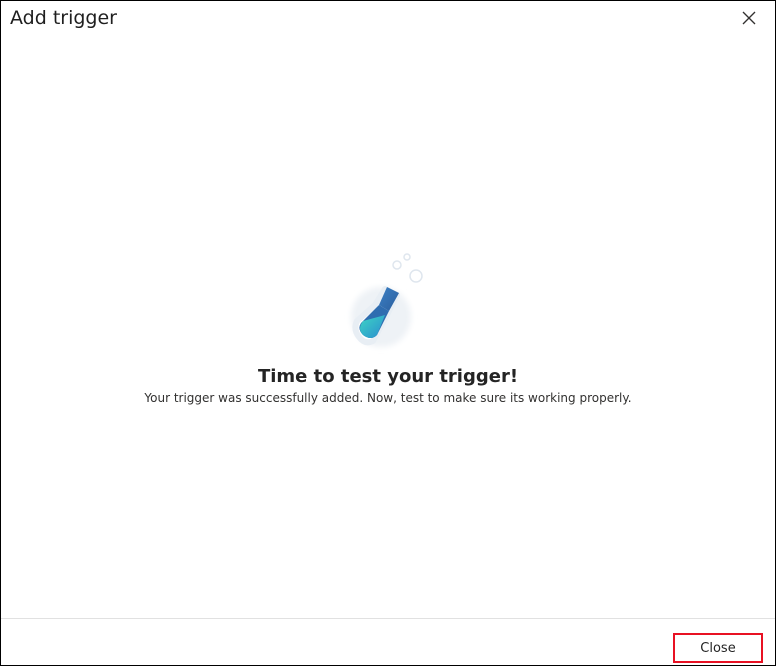 Image resolution: width=776 pixels, height=666 pixels. Describe the element at coordinates (389, 304) in the screenshot. I see `flask-icon` at that location.